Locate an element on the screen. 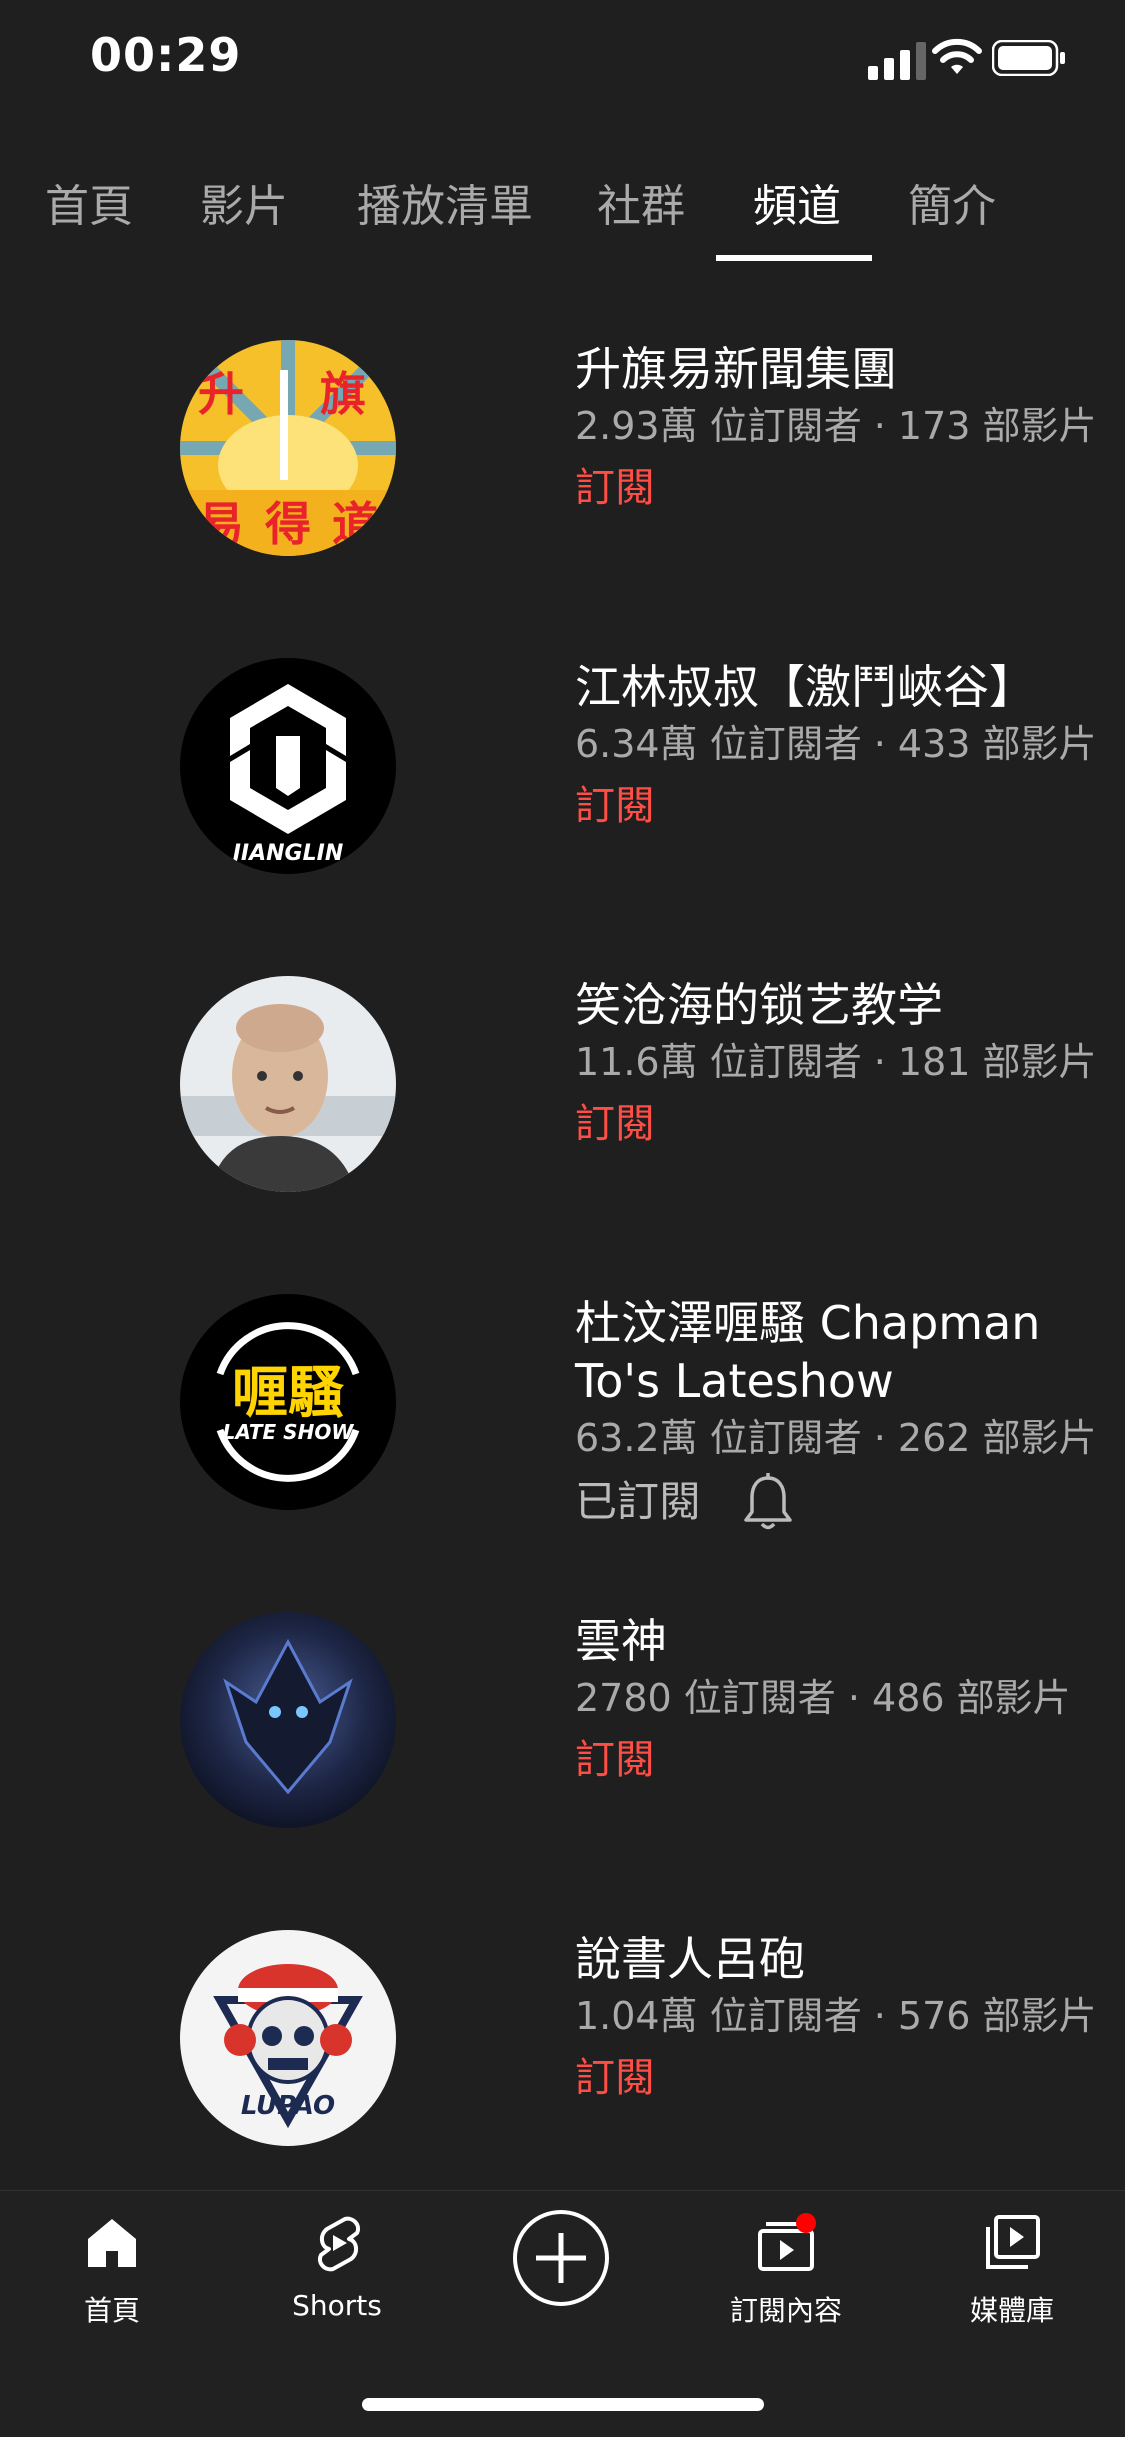  avatar-subtext: LATE SHOW is located at coordinates (289, 1432).